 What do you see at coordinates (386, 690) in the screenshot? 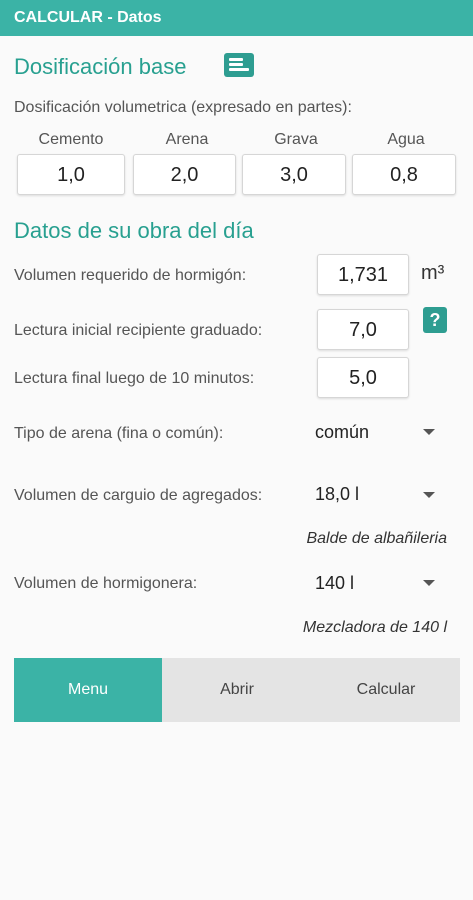
I see `tab-calcular: Calcular` at bounding box center [386, 690].